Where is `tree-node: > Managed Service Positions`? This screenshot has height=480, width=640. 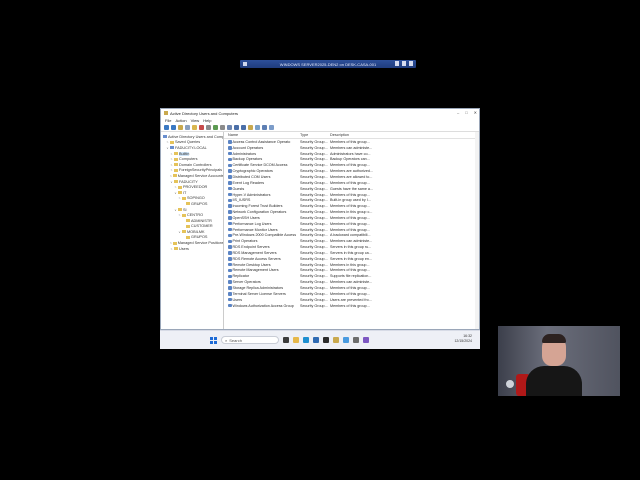
tree-node: > Managed Service Positions is located at coordinates (192, 243).